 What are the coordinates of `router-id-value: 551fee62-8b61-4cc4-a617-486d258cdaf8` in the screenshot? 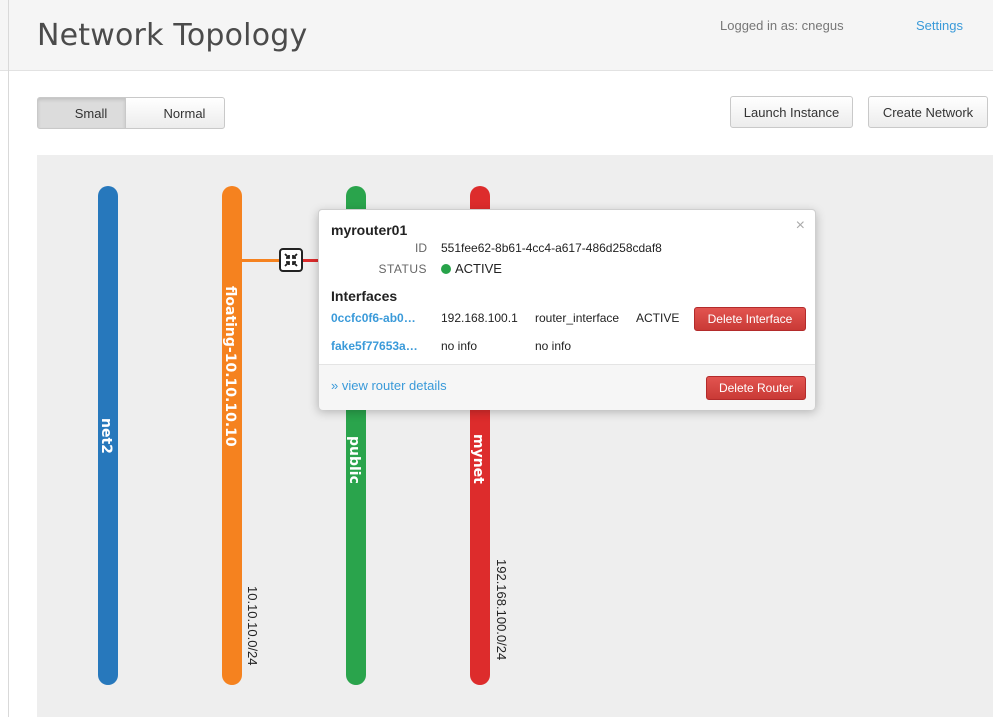 It's located at (551, 248).